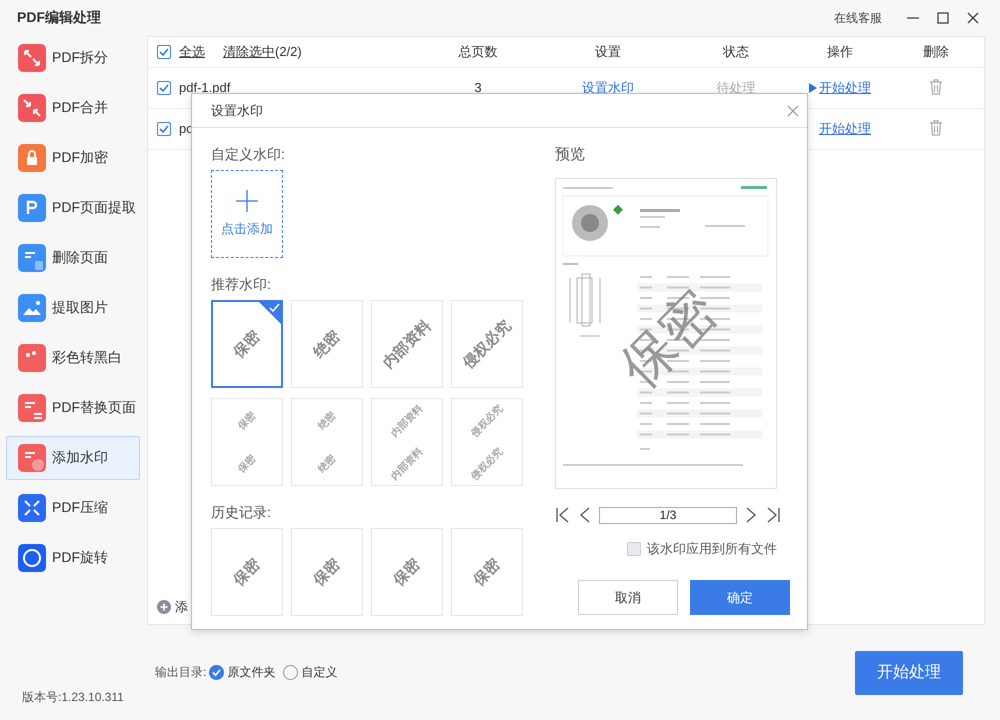 This screenshot has width=1000, height=720. Describe the element at coordinates (478, 52) in the screenshot. I see `column-header: 总页数` at that location.